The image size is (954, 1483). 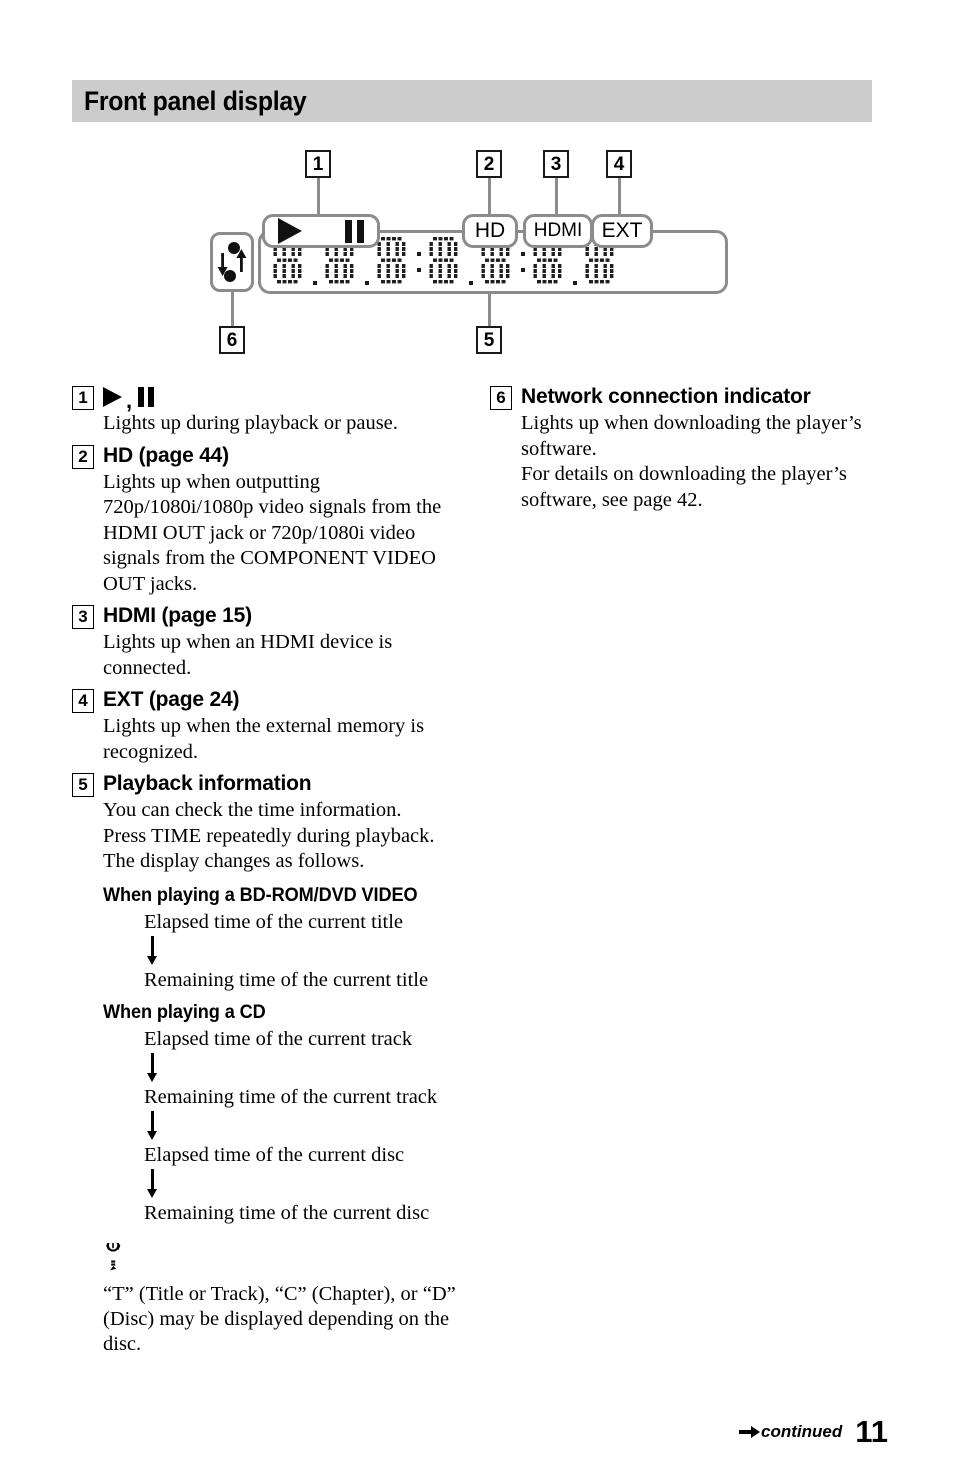 I want to click on callout-6: 6, so click(x=232, y=340).